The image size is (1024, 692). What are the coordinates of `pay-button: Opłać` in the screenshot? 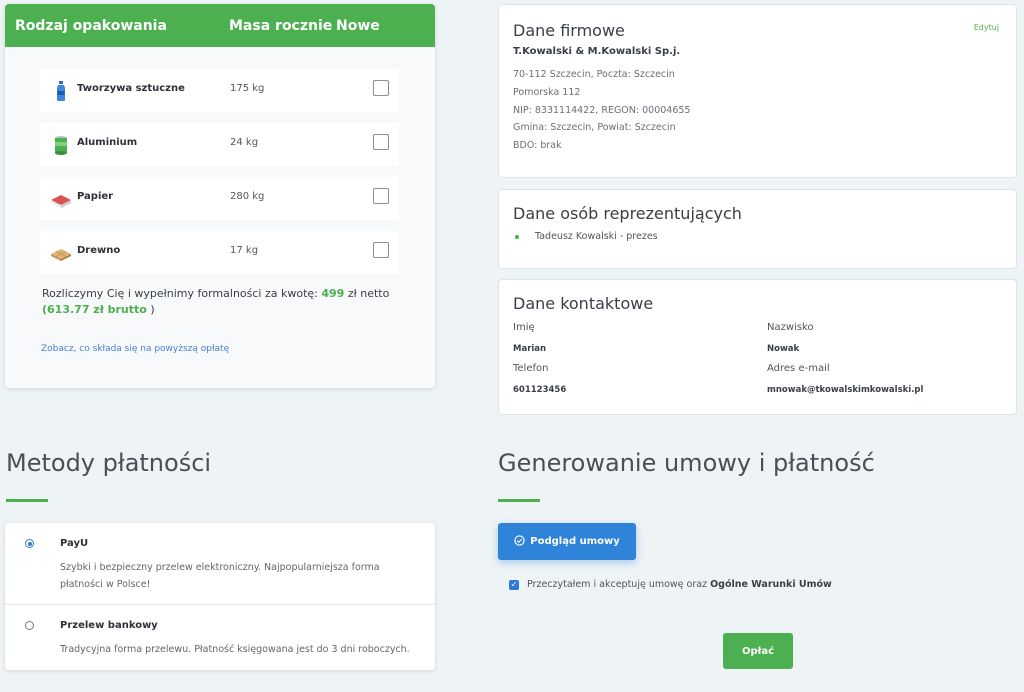 It's located at (758, 651).